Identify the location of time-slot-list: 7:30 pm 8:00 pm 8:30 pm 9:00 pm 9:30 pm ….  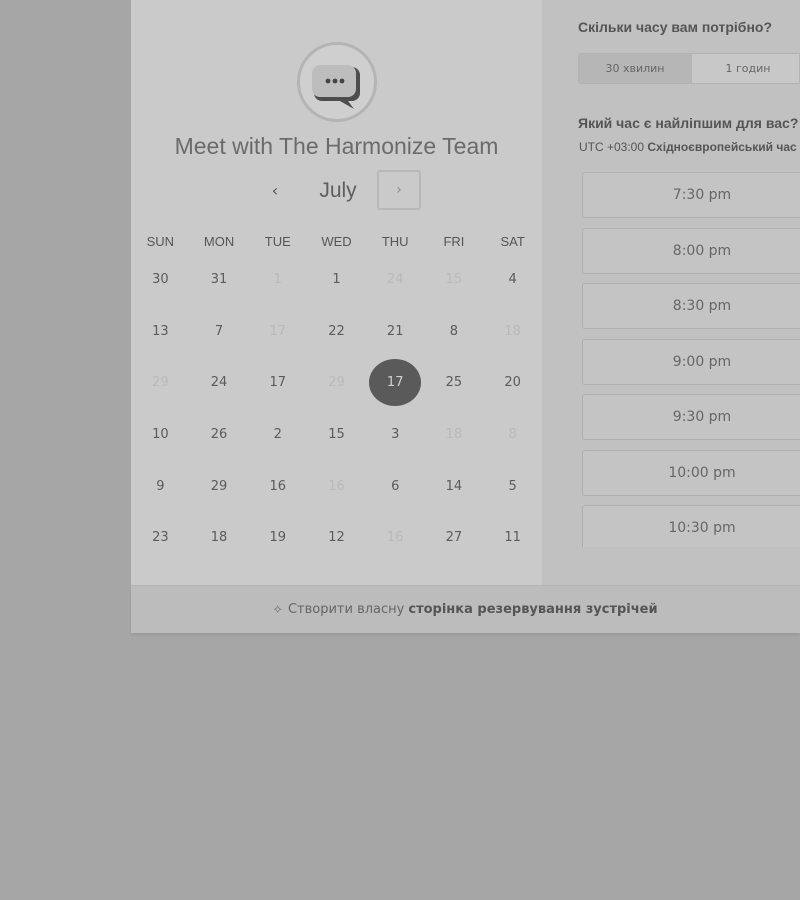
(691, 359).